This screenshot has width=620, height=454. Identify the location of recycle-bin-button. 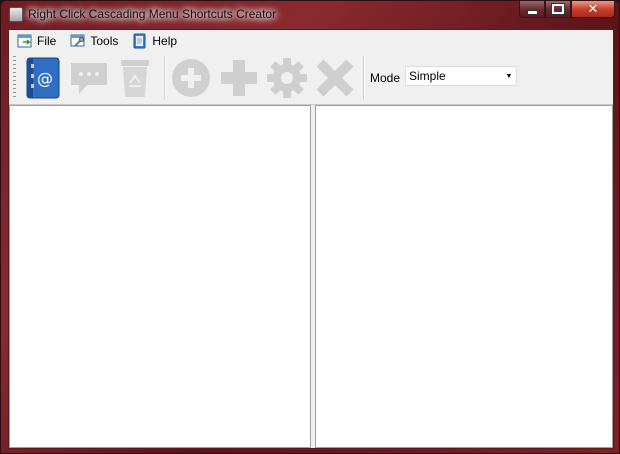
(135, 78).